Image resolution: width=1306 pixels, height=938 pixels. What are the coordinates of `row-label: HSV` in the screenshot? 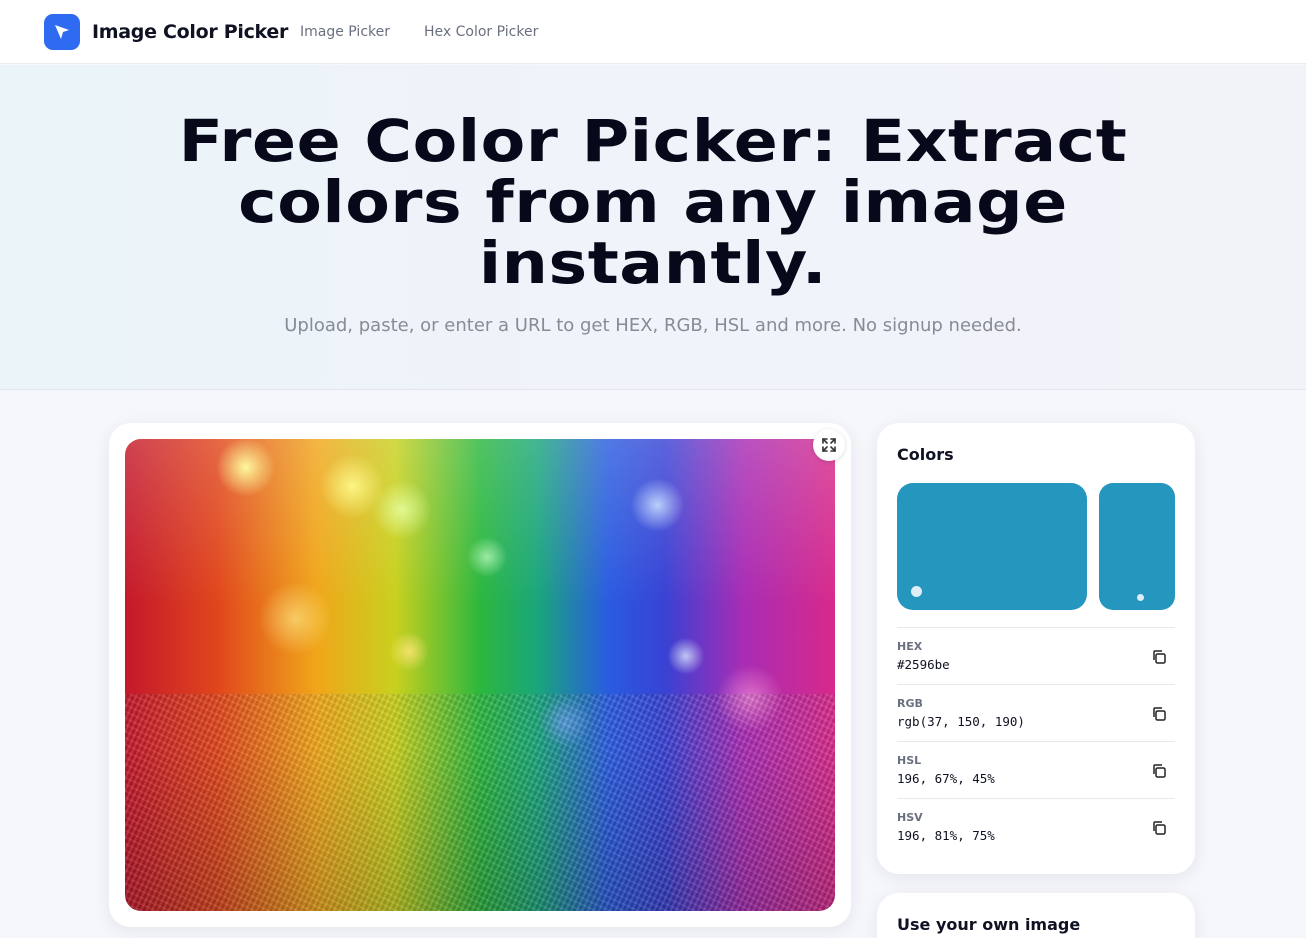 It's located at (910, 817).